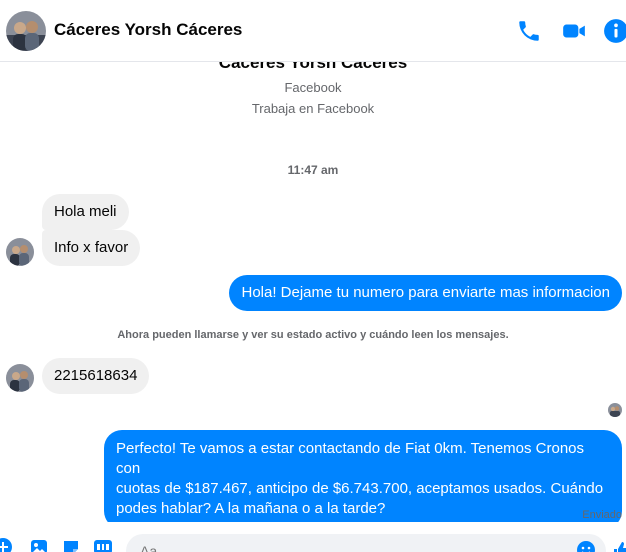 This screenshot has height=552, width=626. I want to click on message-bubble-incoming: 2215618634, so click(96, 376).